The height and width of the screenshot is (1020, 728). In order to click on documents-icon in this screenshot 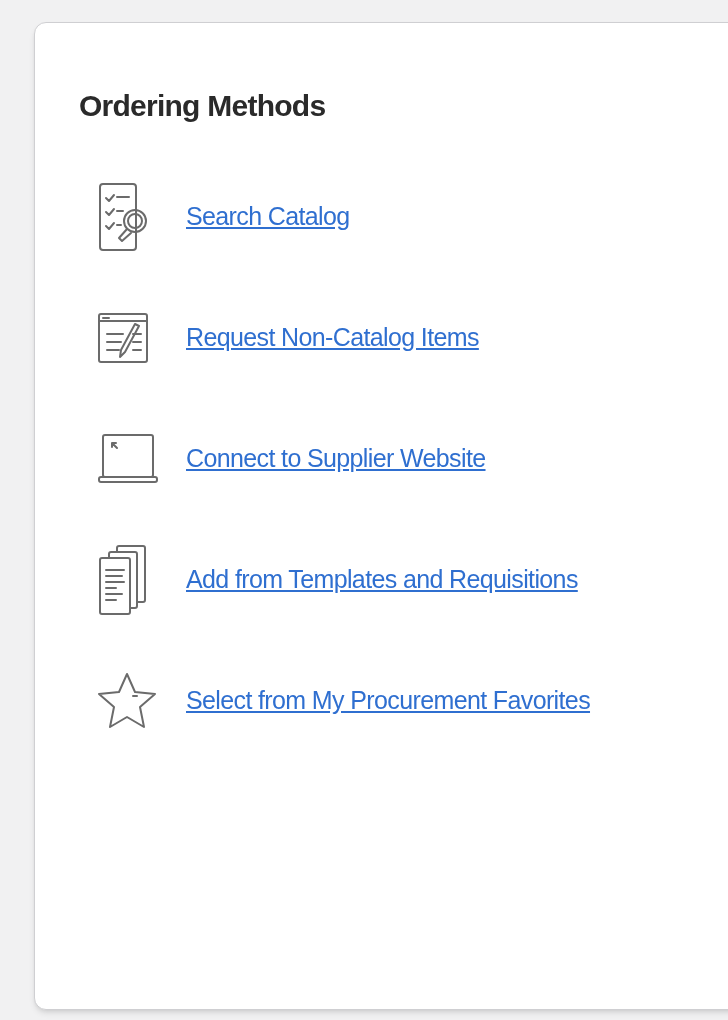, I will do `click(123, 579)`.